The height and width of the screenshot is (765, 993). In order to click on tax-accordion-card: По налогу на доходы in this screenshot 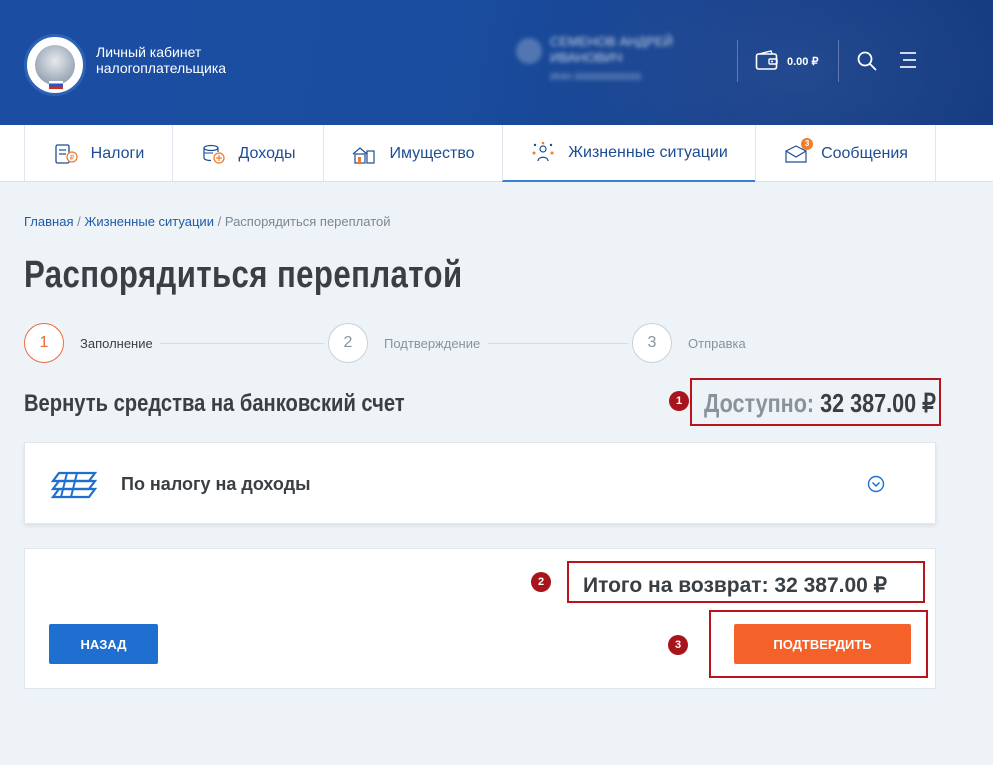, I will do `click(480, 483)`.